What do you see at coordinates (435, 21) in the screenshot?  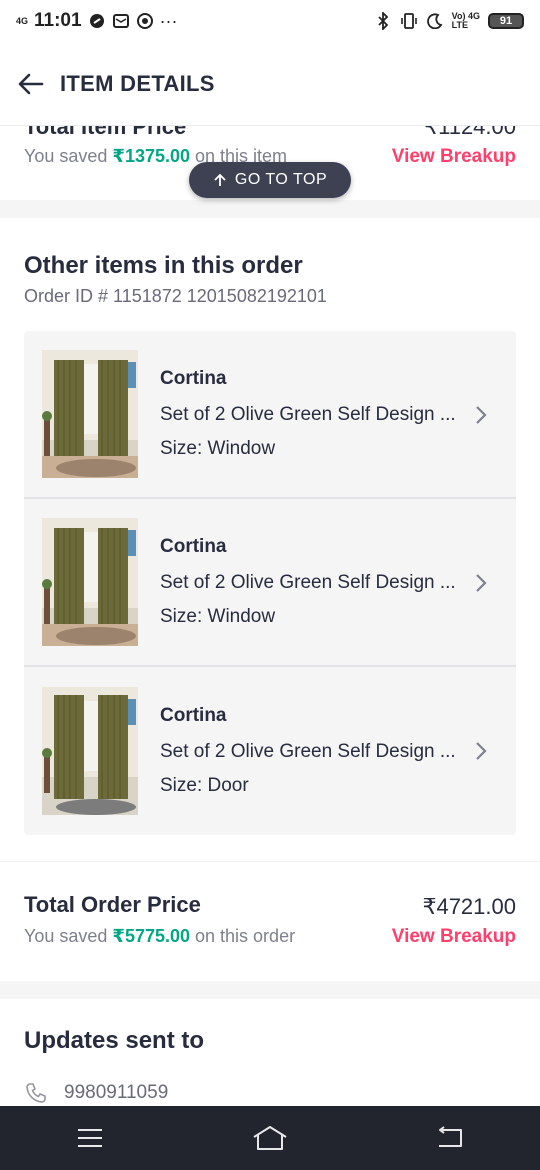 I see `moon-icon` at bounding box center [435, 21].